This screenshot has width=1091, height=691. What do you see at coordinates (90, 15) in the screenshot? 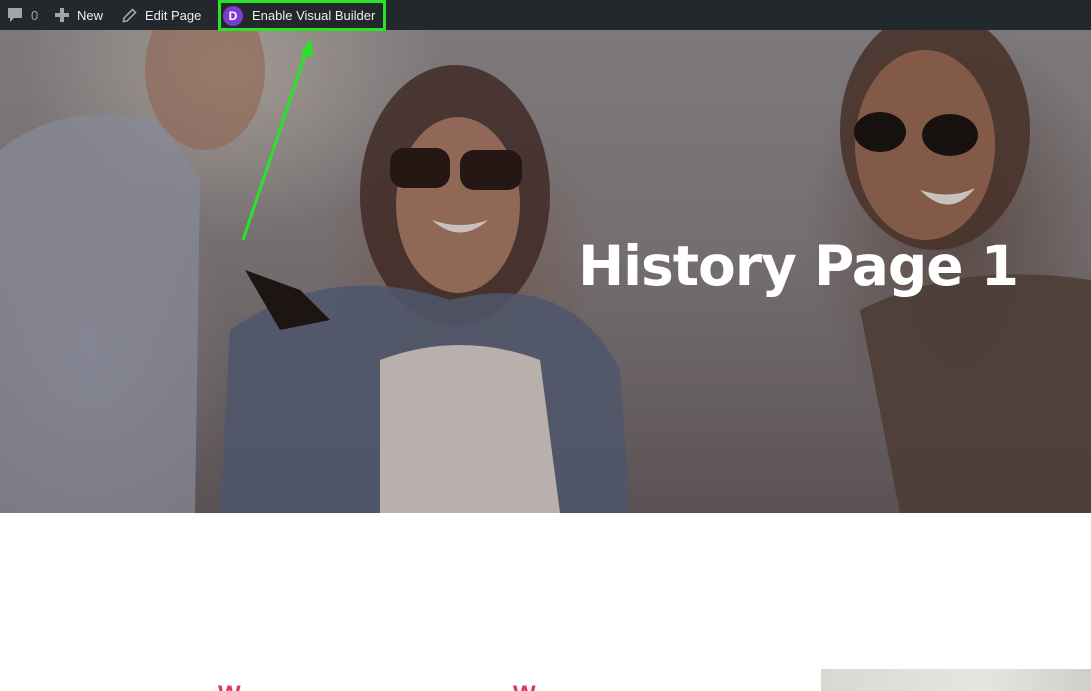
I see `new-label: New` at bounding box center [90, 15].